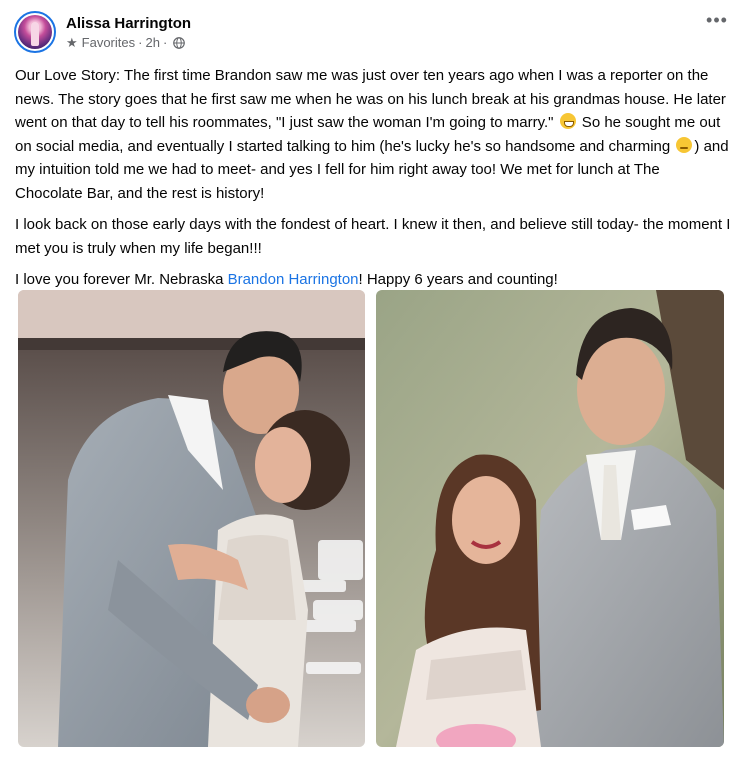  I want to click on audience-label: Favorites, so click(108, 42).